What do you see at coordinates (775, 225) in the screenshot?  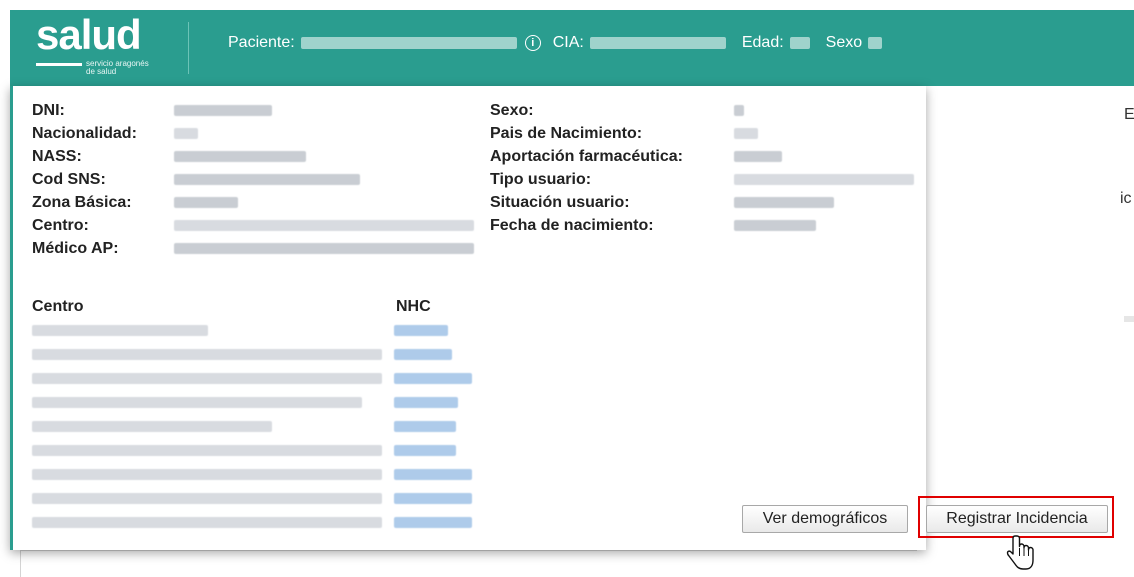 I see `fecha-nacimiento-value-redacted` at bounding box center [775, 225].